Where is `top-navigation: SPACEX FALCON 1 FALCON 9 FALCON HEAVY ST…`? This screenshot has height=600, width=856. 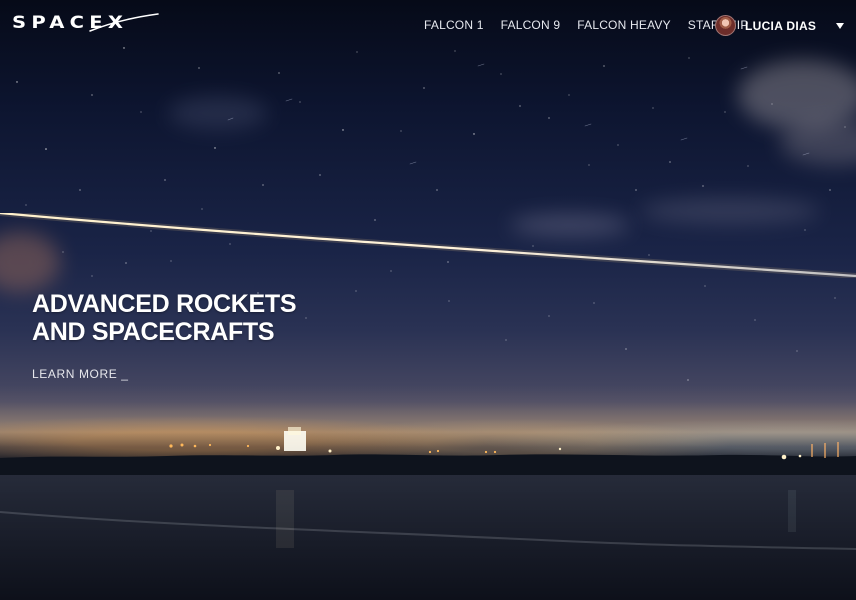 top-navigation: SPACEX FALCON 1 FALCON 9 FALCON HEAVY ST… is located at coordinates (428, 26).